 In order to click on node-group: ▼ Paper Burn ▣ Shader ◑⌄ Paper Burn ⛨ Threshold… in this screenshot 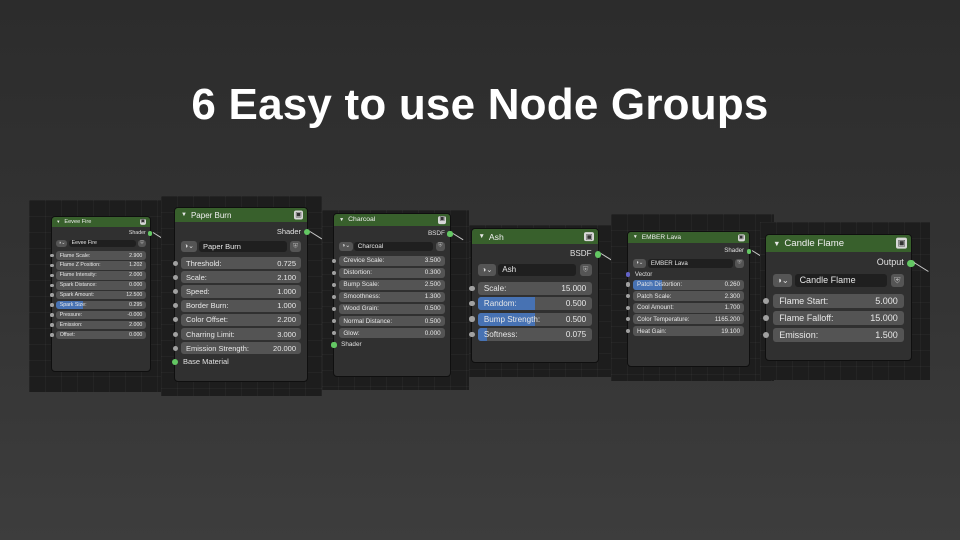, I will do `click(241, 294)`.